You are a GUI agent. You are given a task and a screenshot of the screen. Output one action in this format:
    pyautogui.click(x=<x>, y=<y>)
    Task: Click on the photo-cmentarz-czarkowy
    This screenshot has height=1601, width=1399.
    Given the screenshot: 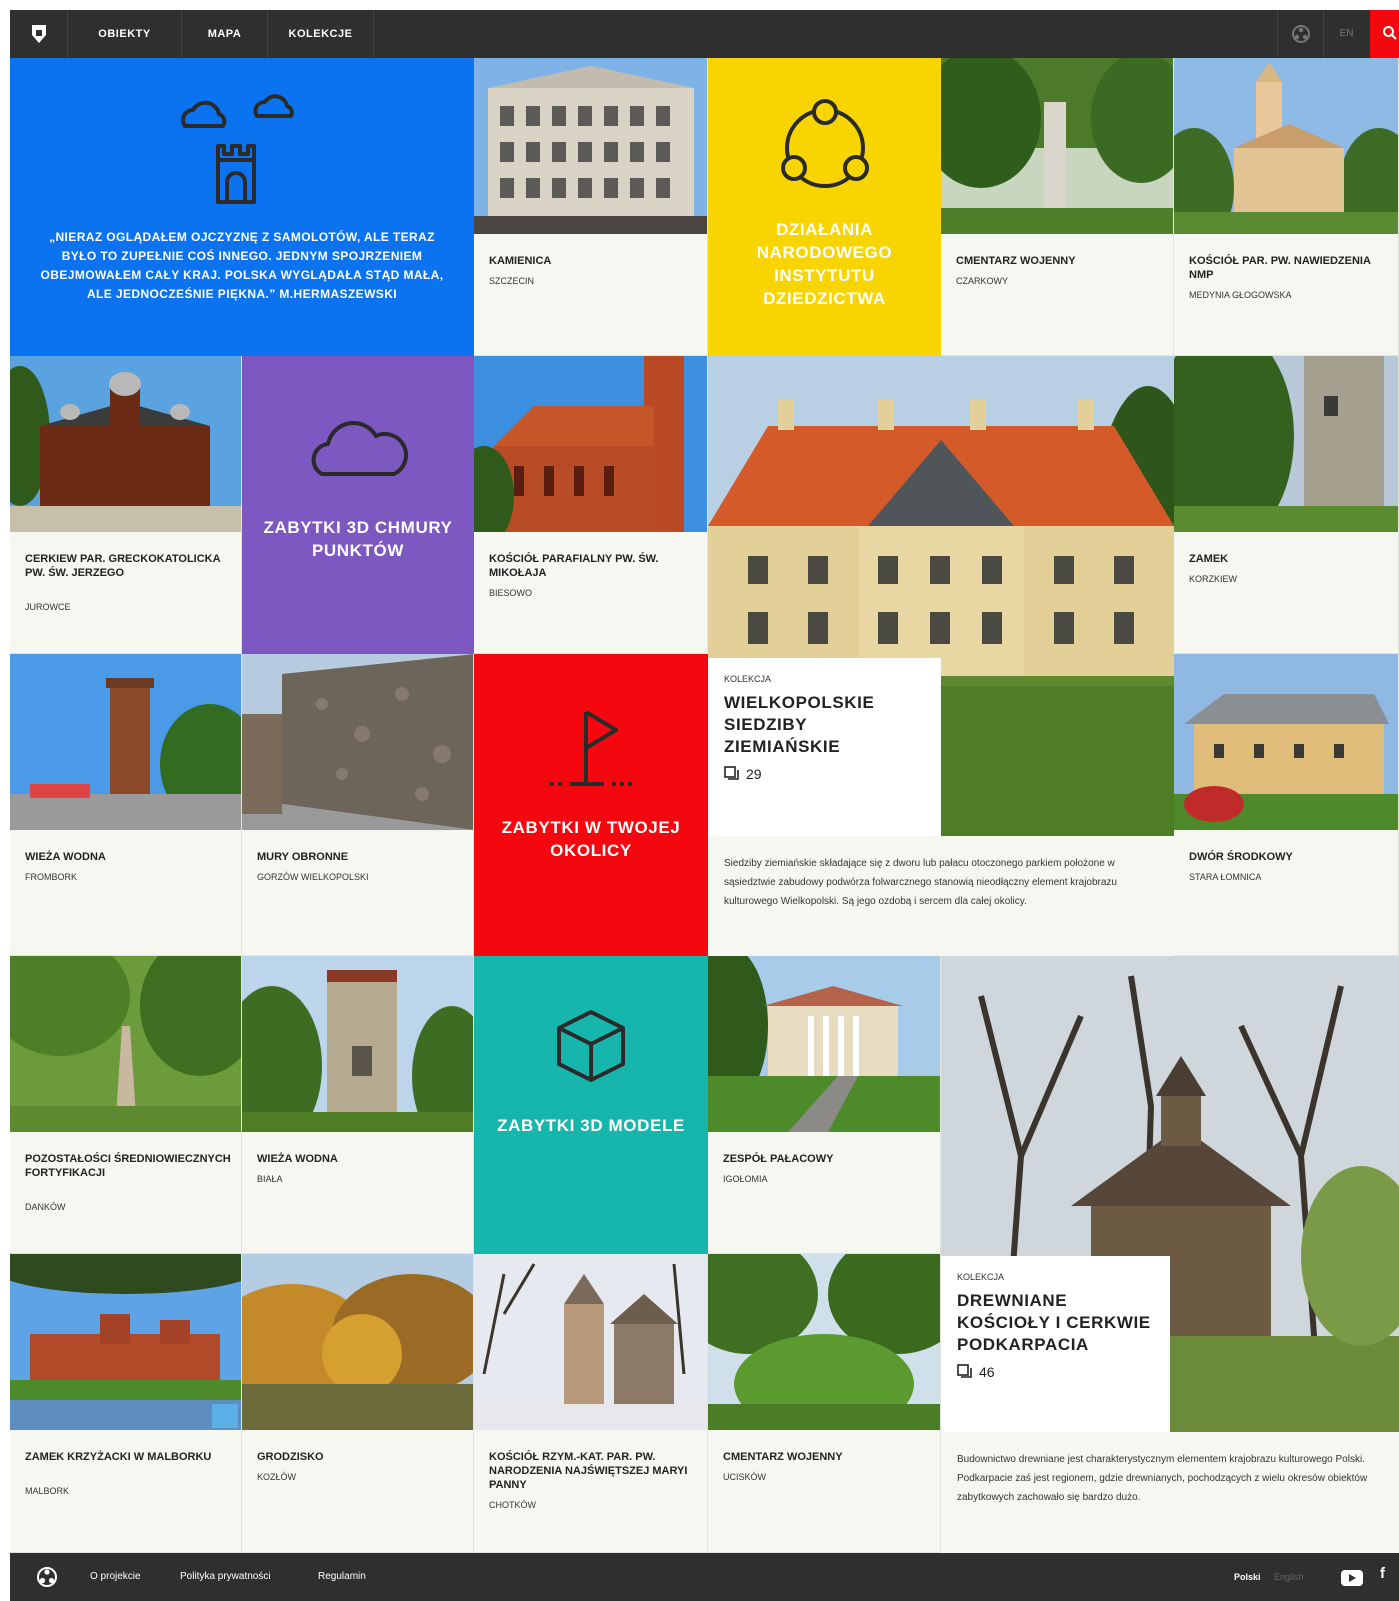 What is the action you would take?
    pyautogui.click(x=1057, y=146)
    